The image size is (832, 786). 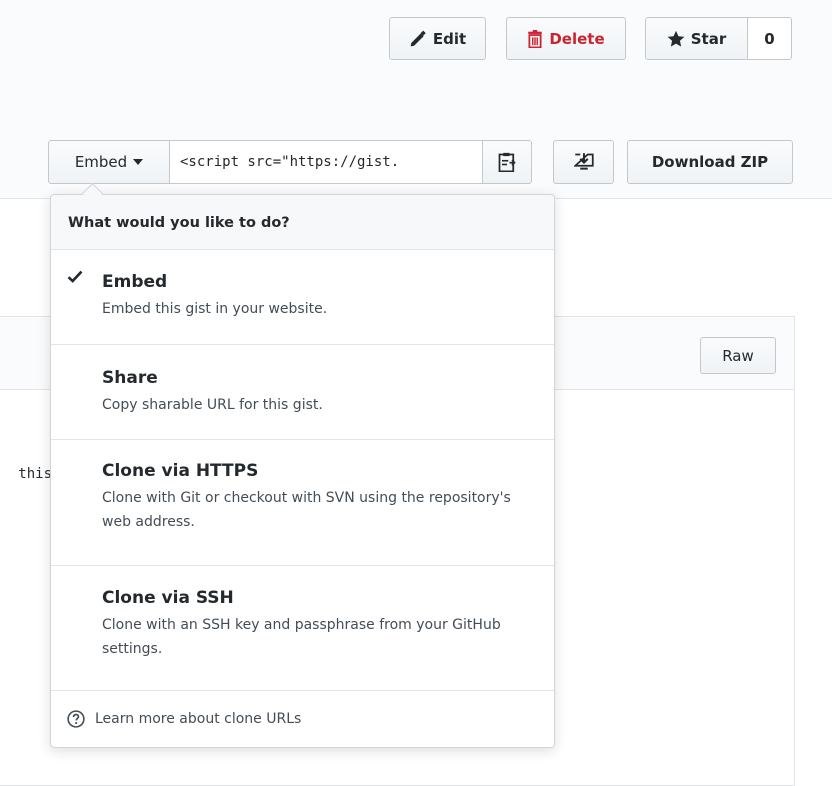 I want to click on pencil-icon, so click(x=418, y=38).